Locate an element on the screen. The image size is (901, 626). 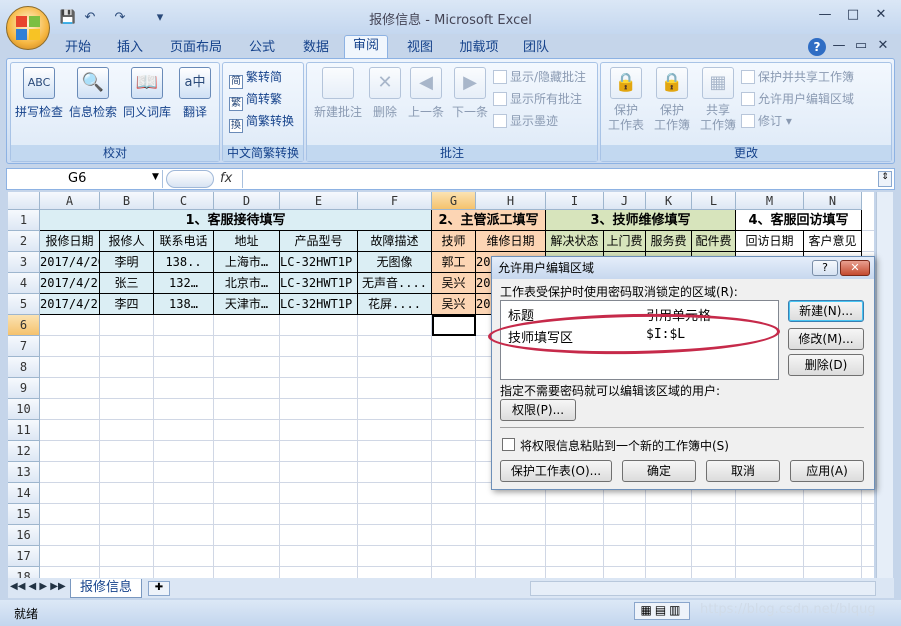
column-title-cell: 服务费 is located at coordinates (669, 241).